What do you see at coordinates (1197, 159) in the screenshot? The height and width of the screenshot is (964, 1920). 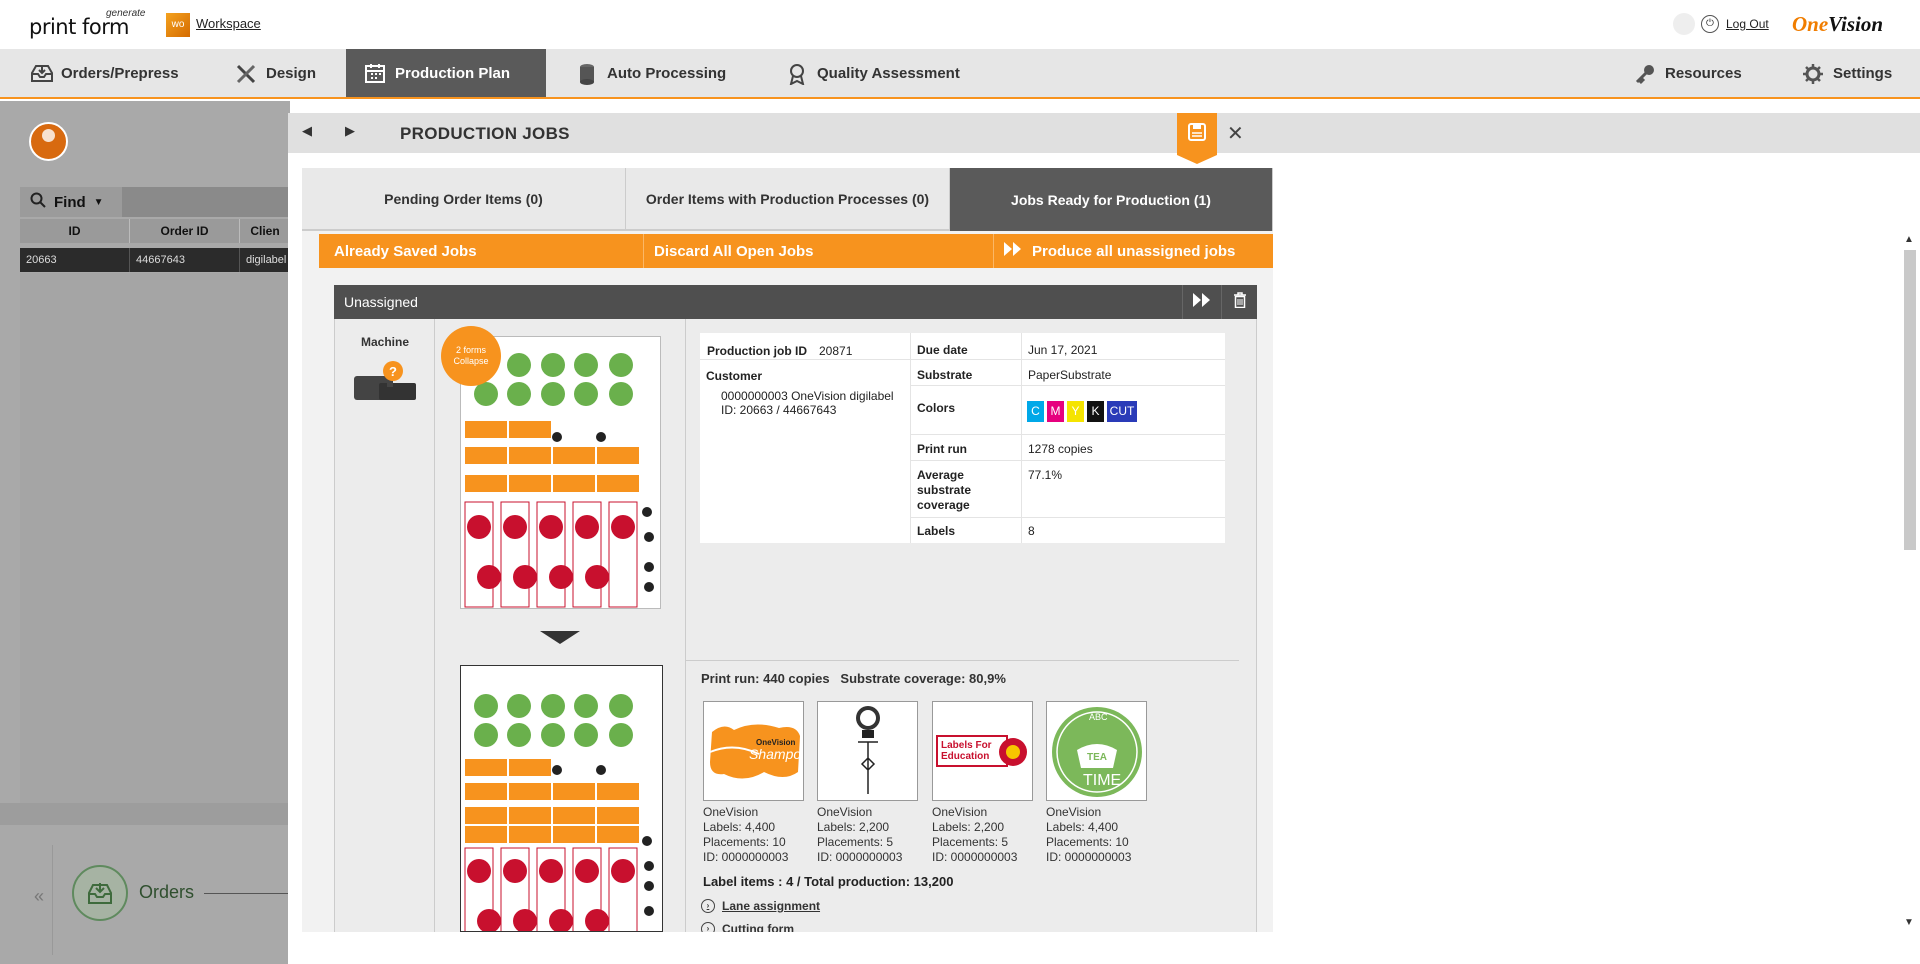 I see `save-button-pointer` at bounding box center [1197, 159].